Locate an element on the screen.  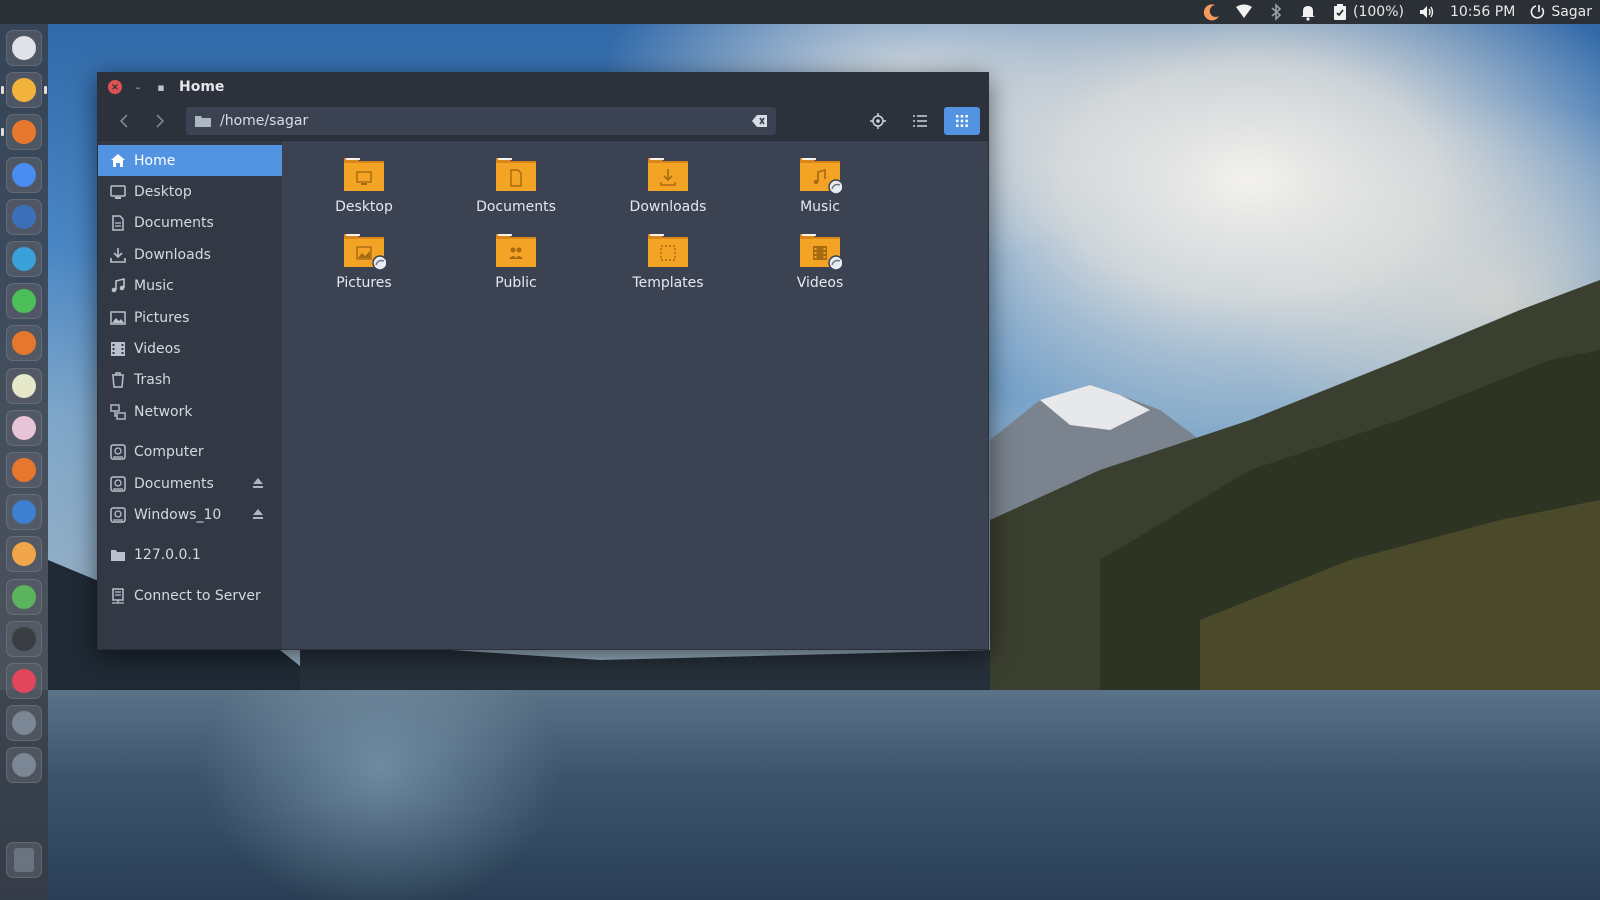
forward-button is located at coordinates (160, 121).